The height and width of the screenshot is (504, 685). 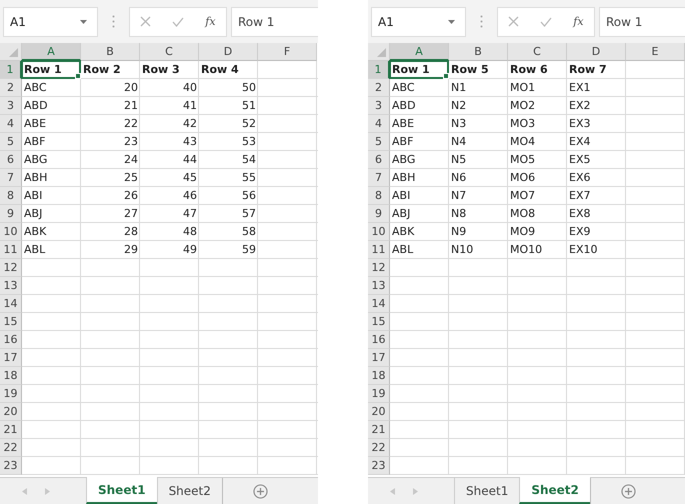 What do you see at coordinates (402, 250) in the screenshot?
I see `table-cell-text: ABL` at bounding box center [402, 250].